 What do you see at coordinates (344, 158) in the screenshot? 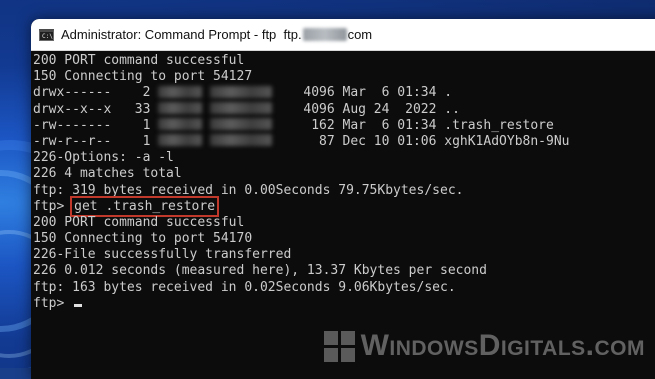
I see `console-line: 226-Options: -a -l` at bounding box center [344, 158].